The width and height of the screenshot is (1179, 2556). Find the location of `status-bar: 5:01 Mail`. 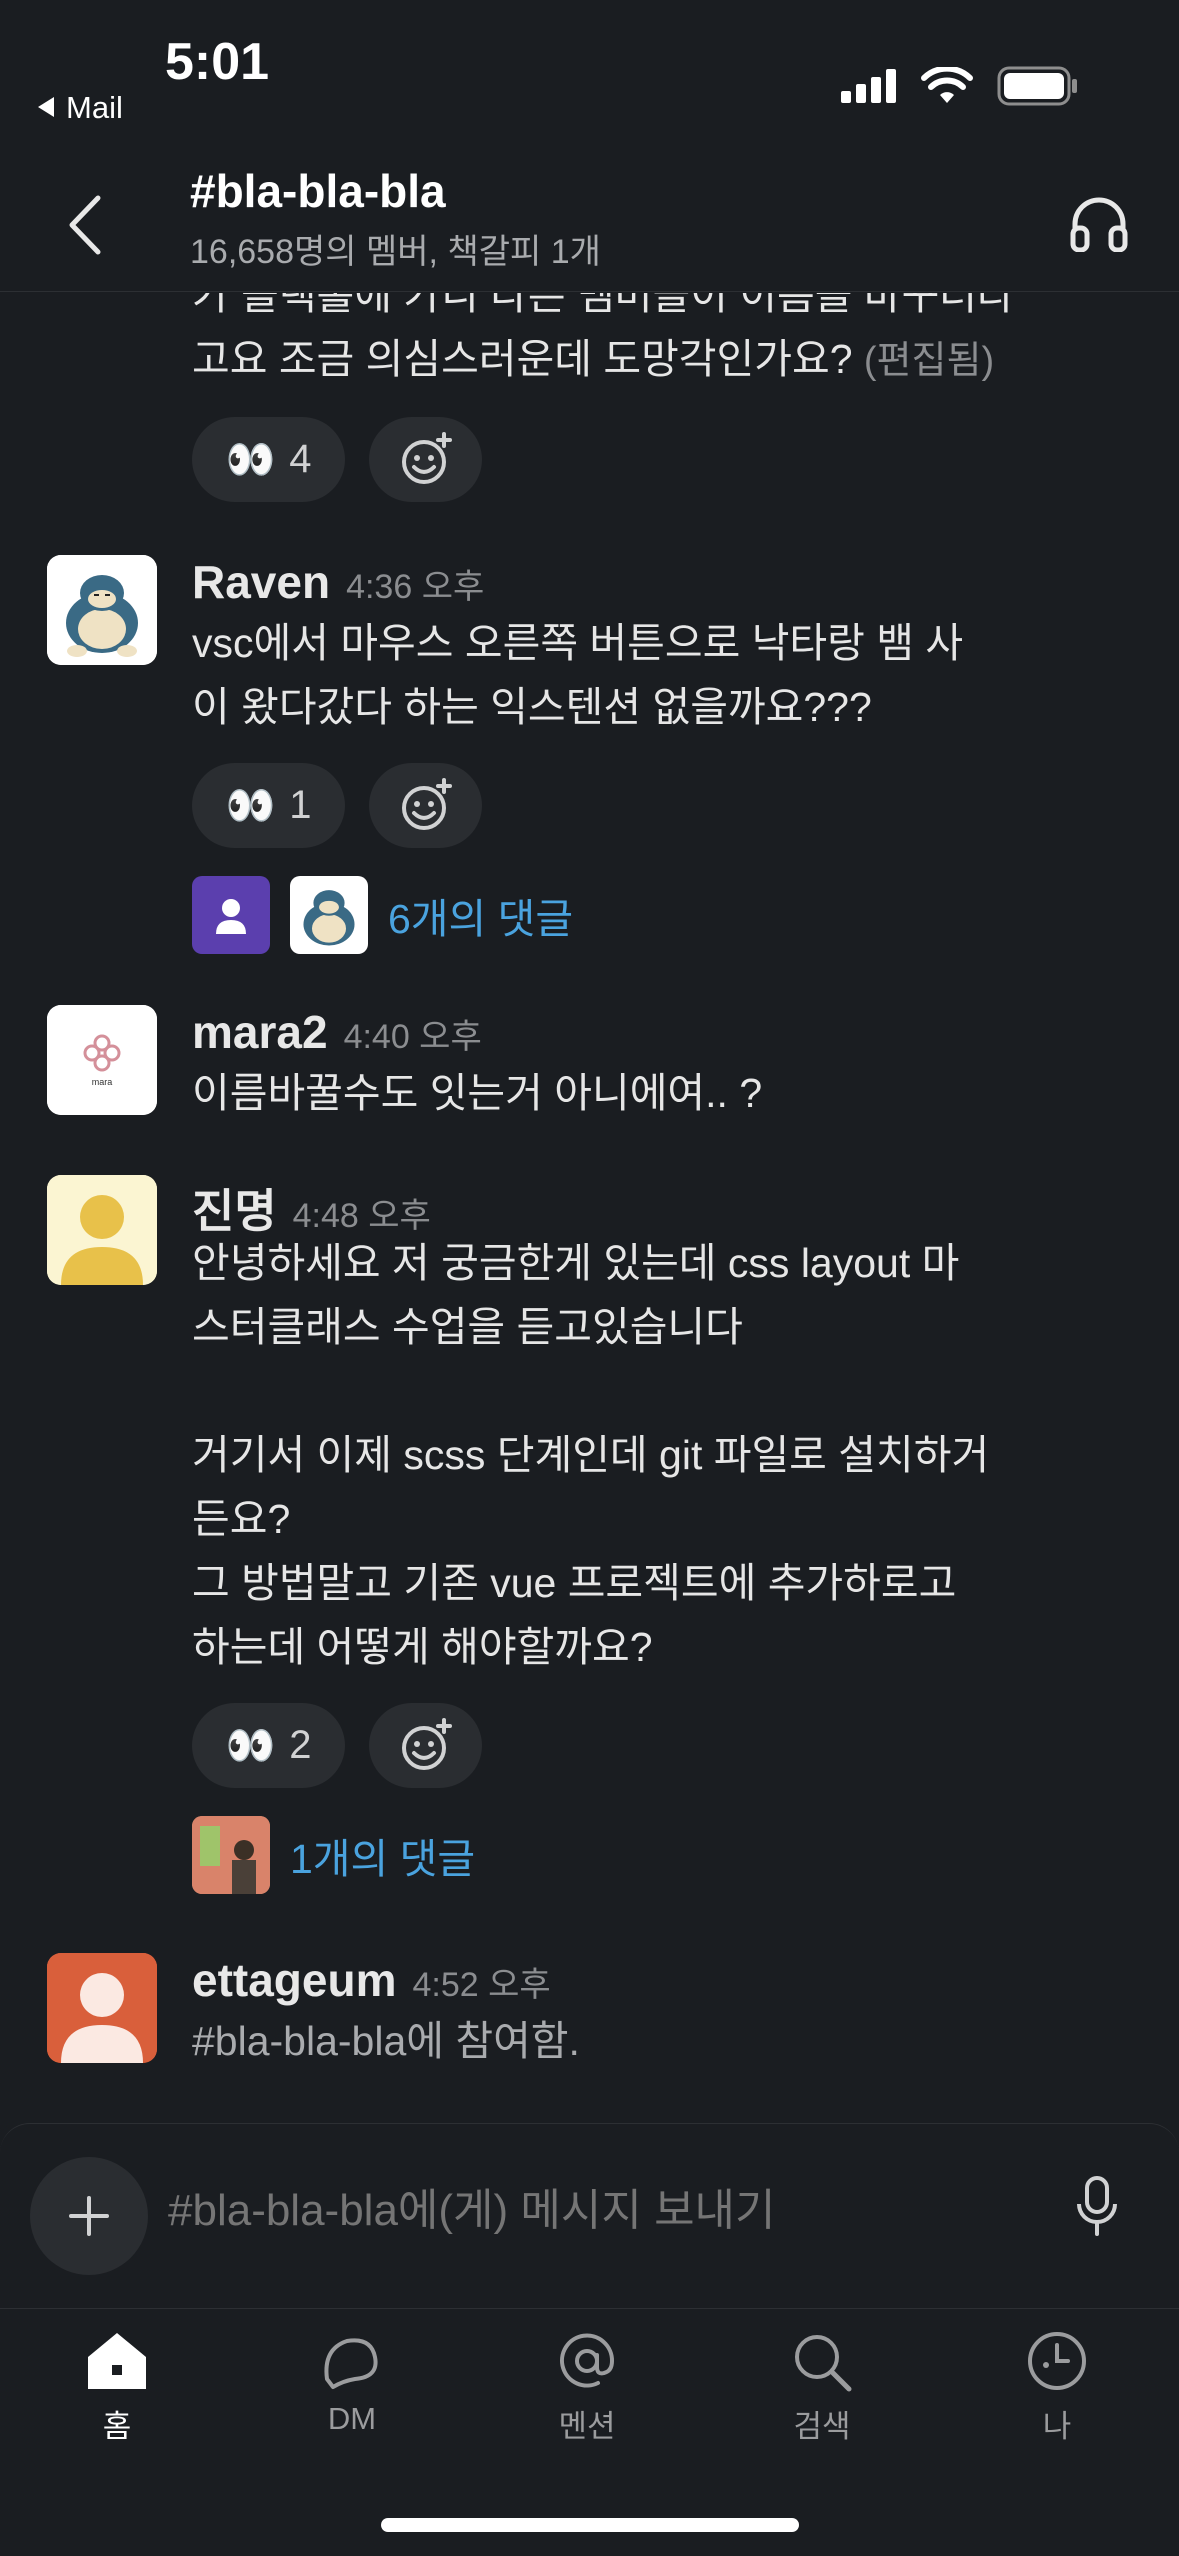

status-bar: 5:01 Mail is located at coordinates (589, 75).